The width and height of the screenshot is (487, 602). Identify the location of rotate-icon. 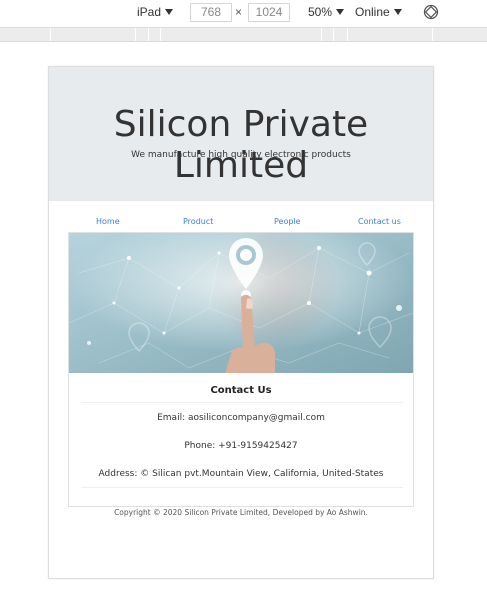
(431, 12).